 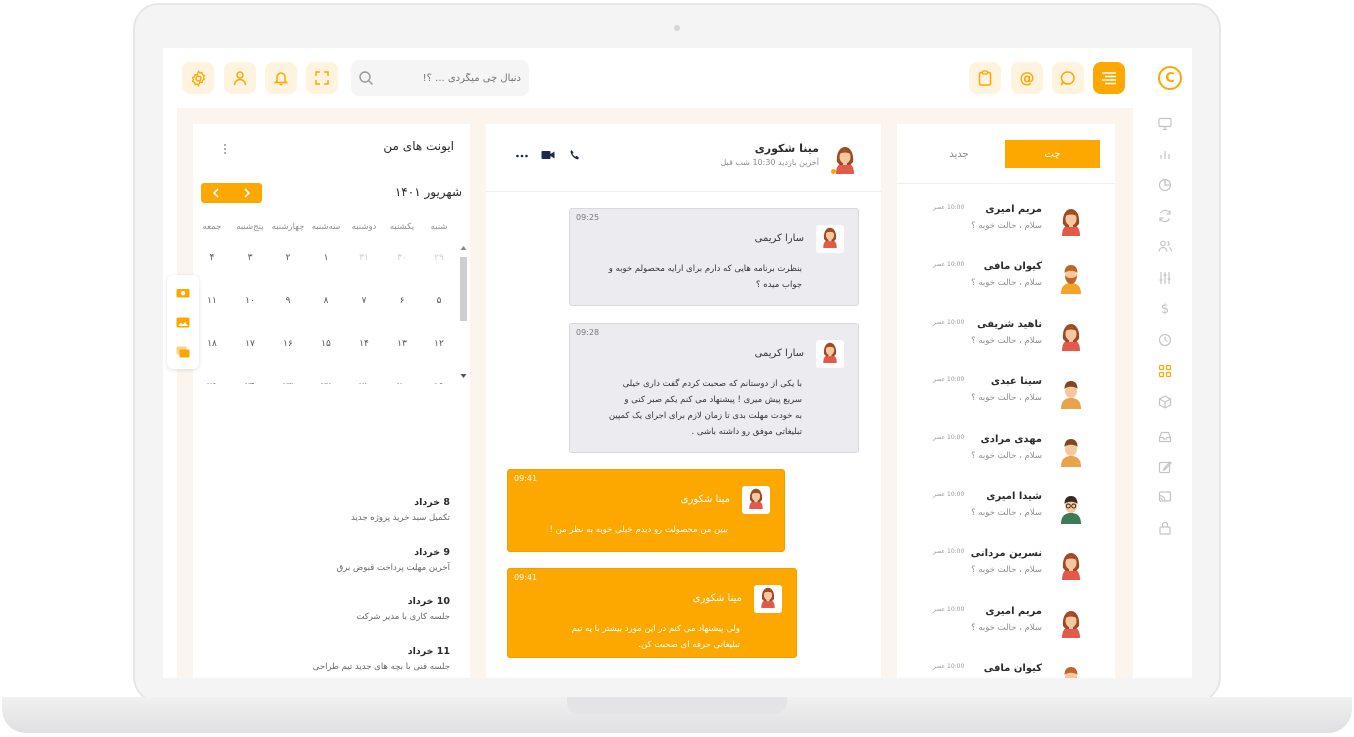 What do you see at coordinates (326, 301) in the screenshot?
I see `calendar-day: ۸` at bounding box center [326, 301].